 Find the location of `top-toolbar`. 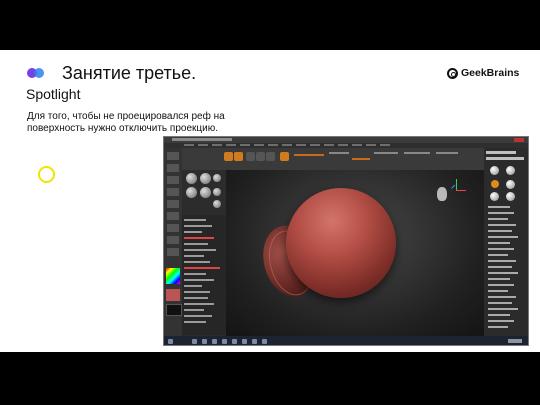

top-toolbar is located at coordinates (346, 159).